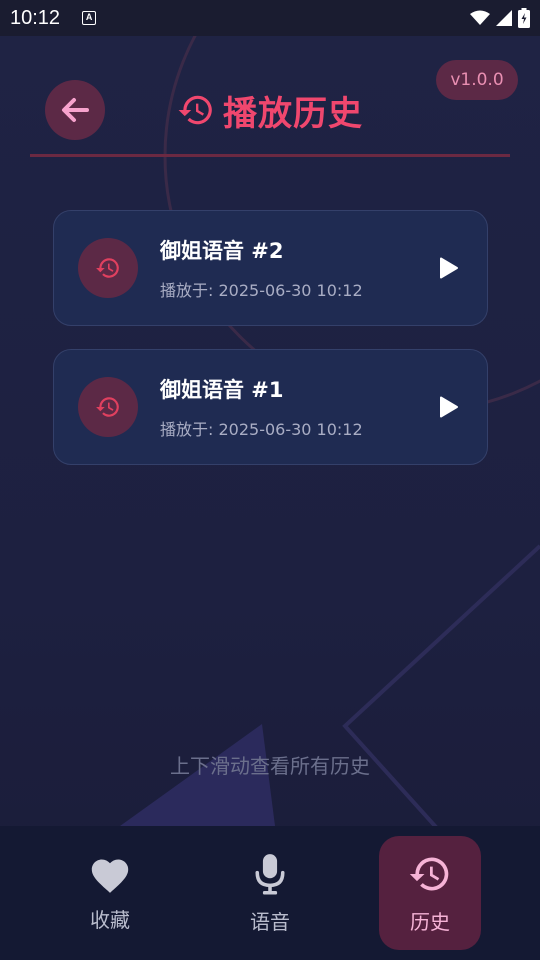 This screenshot has height=960, width=540. I want to click on page-title-text: 播放历史, so click(293, 113).